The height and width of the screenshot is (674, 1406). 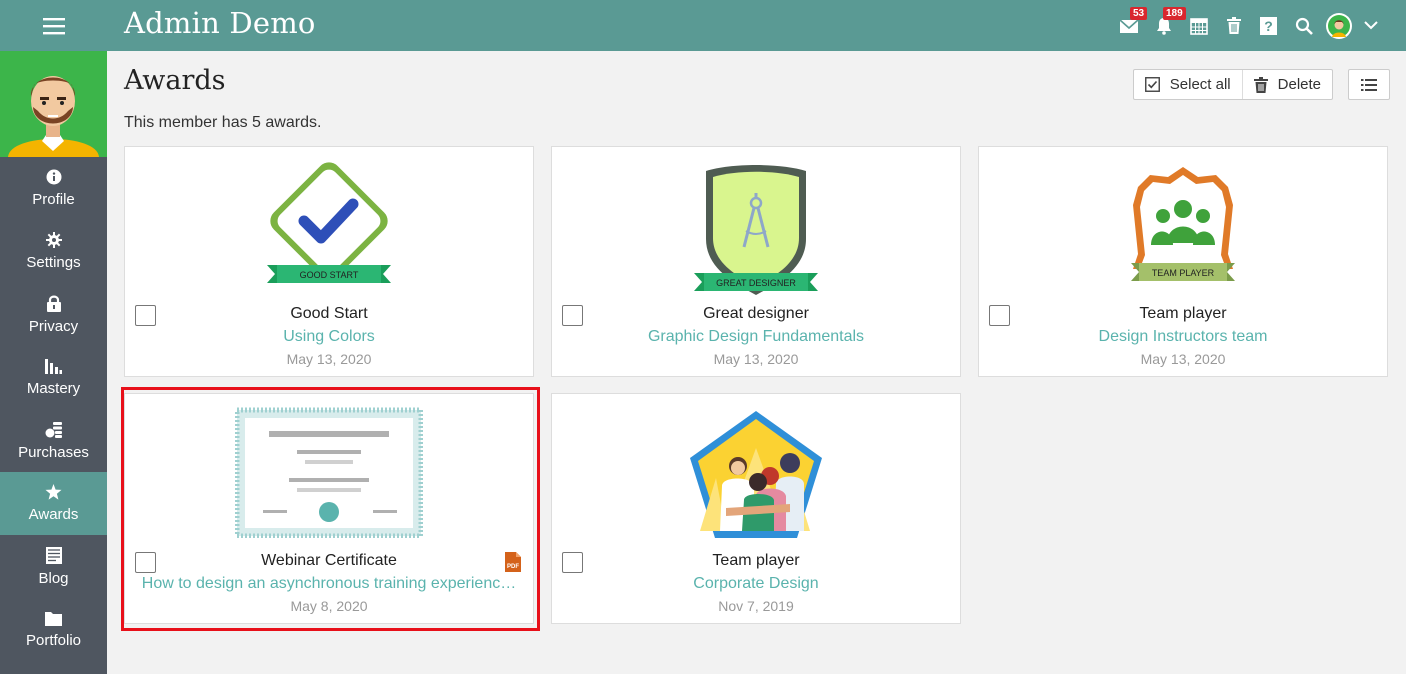 I want to click on calendar-icon, so click(x=1198, y=26).